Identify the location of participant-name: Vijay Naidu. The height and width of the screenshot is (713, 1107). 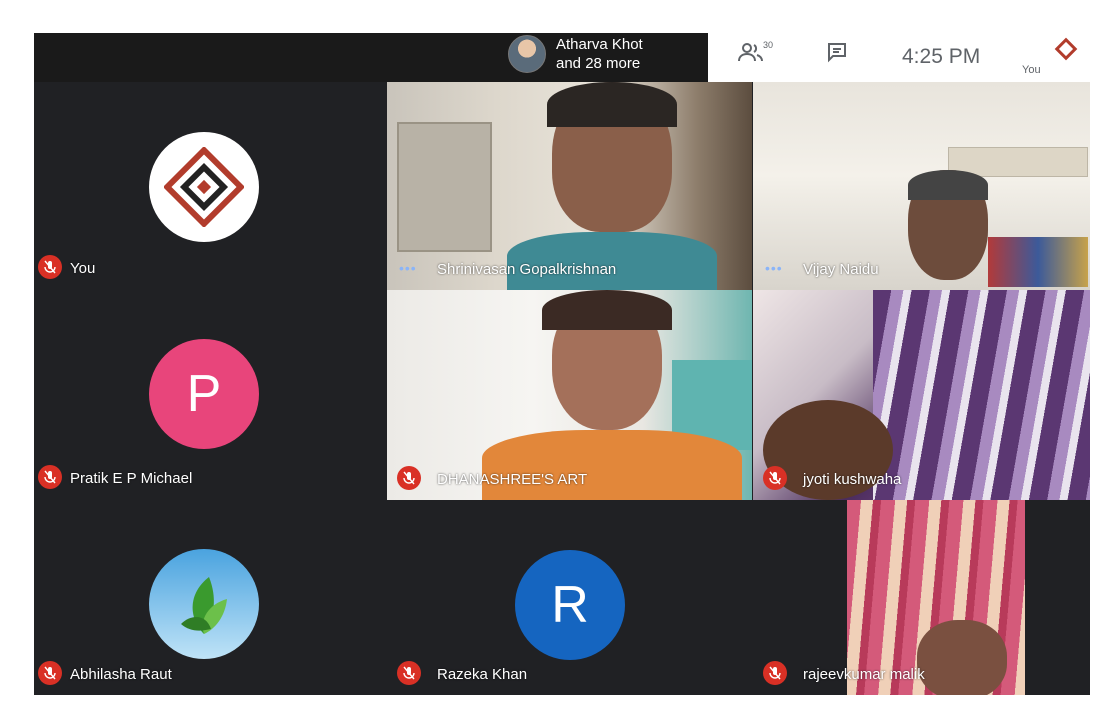
(841, 269).